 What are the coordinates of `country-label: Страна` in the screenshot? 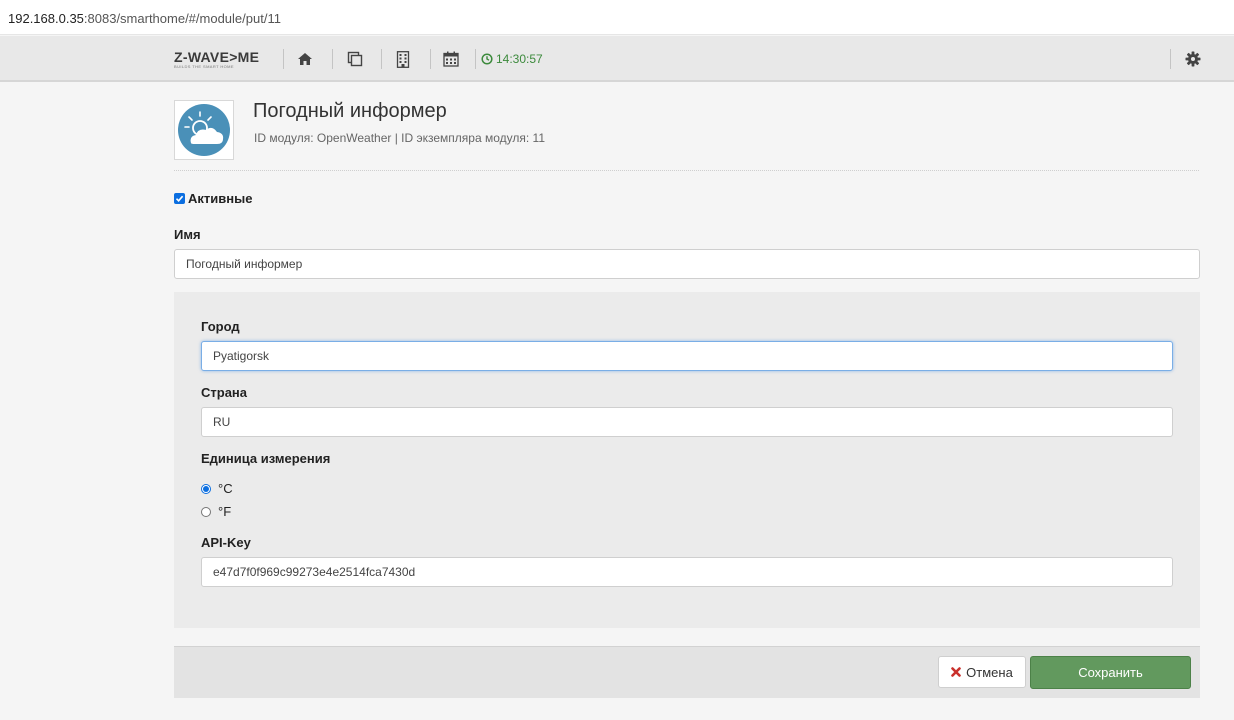 It's located at (224, 392).